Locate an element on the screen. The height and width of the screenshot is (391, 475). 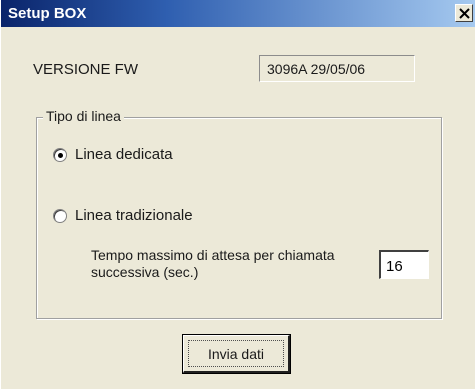
send-data-button: Invia dati is located at coordinates (236, 354).